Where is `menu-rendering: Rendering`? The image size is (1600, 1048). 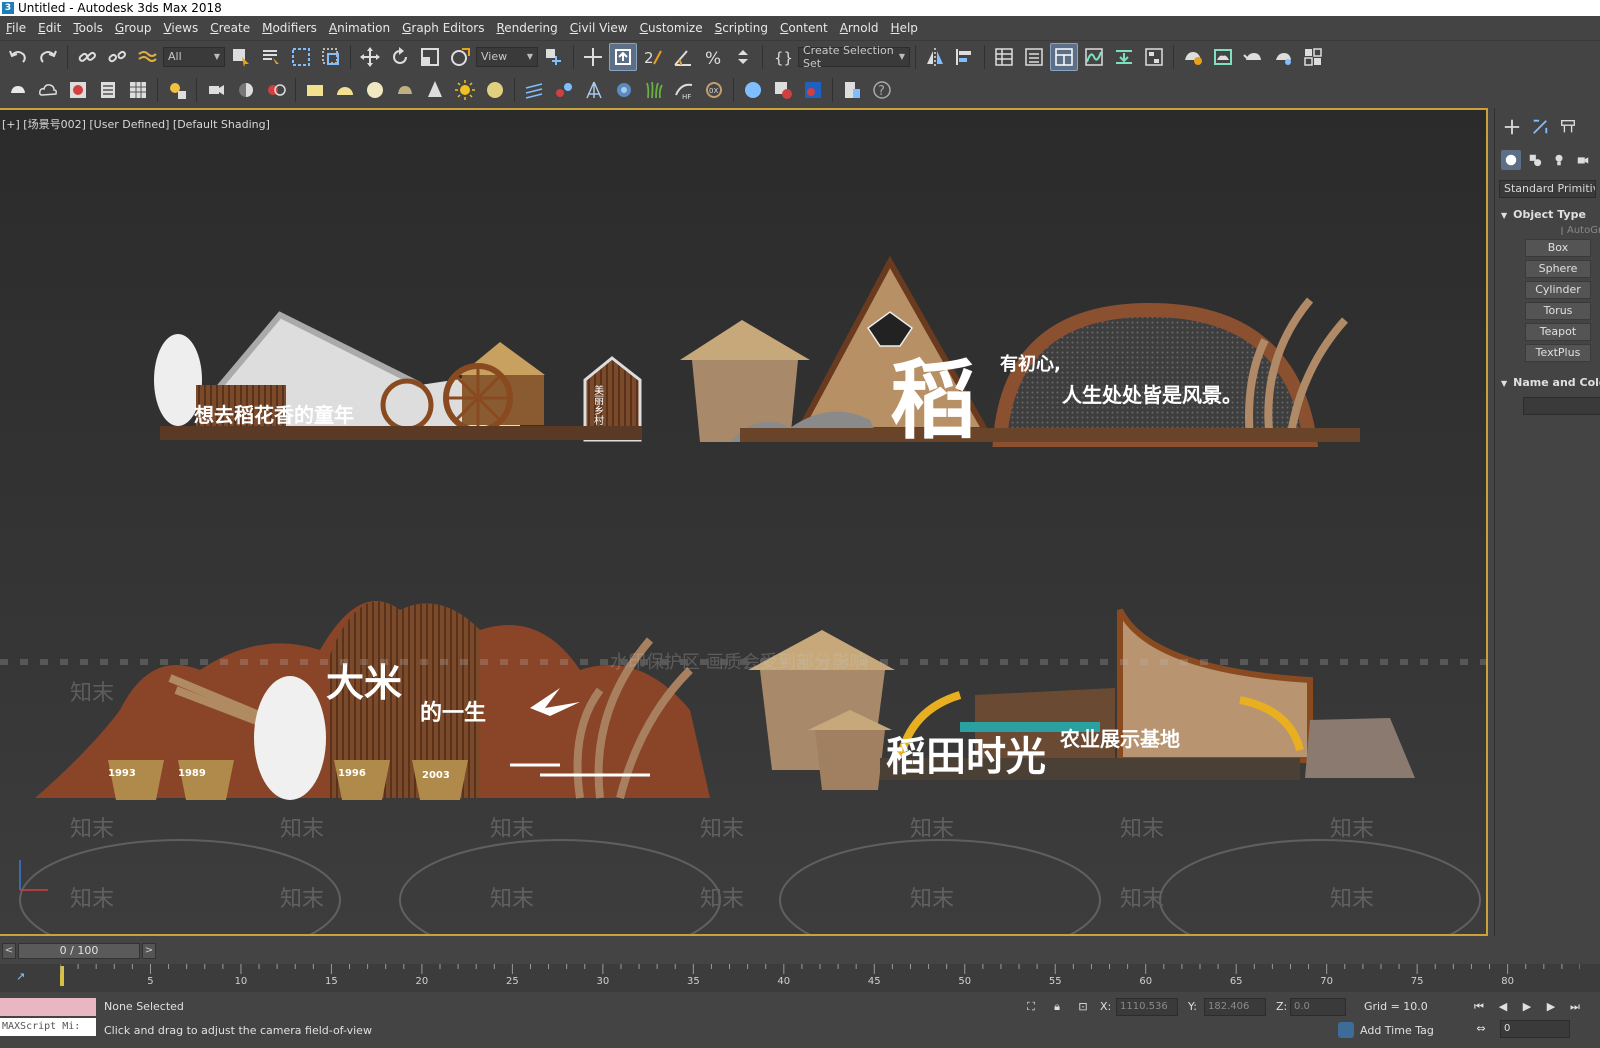 menu-rendering: Rendering is located at coordinates (530, 28).